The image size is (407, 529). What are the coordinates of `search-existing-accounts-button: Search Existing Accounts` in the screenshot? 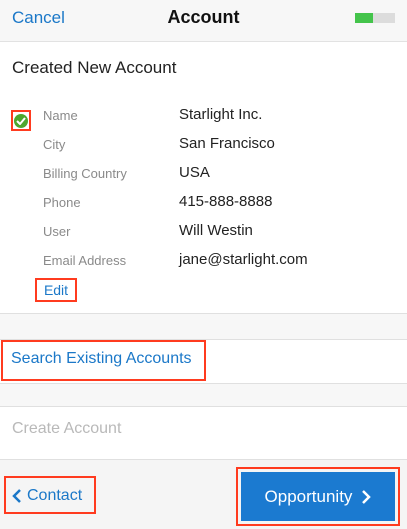 It's located at (101, 359).